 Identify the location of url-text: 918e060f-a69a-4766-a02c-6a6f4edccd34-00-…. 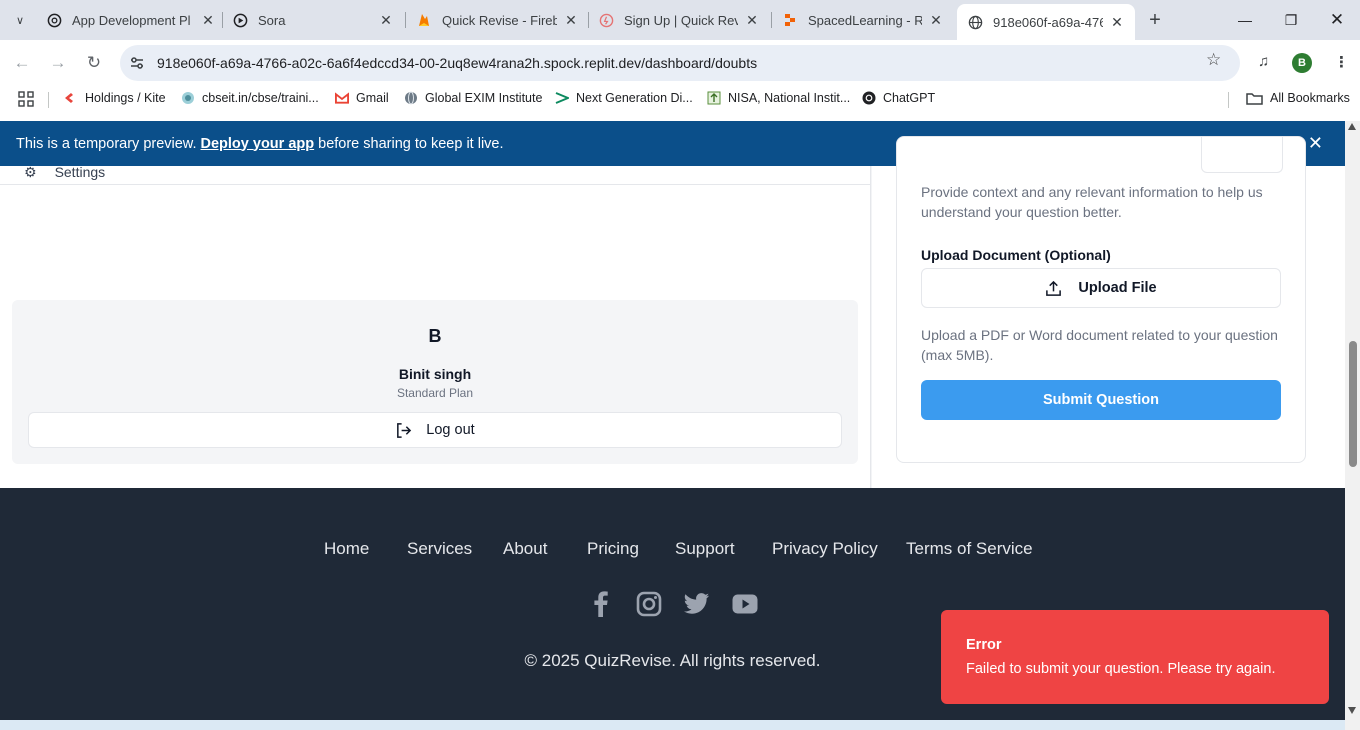
(457, 63).